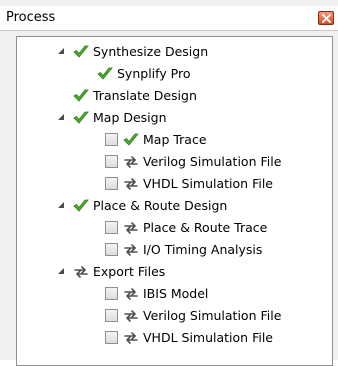 This screenshot has width=338, height=366. I want to click on tree-item-map-trace: Map Trace, so click(172, 140).